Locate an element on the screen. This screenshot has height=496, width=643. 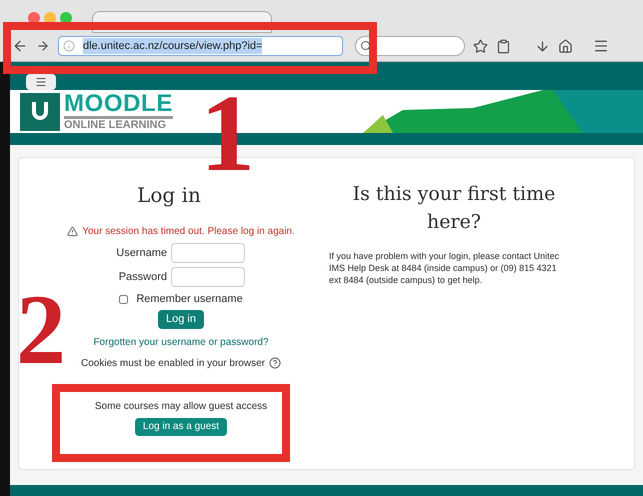
guest-login-button: Log in as a guest is located at coordinates (181, 427).